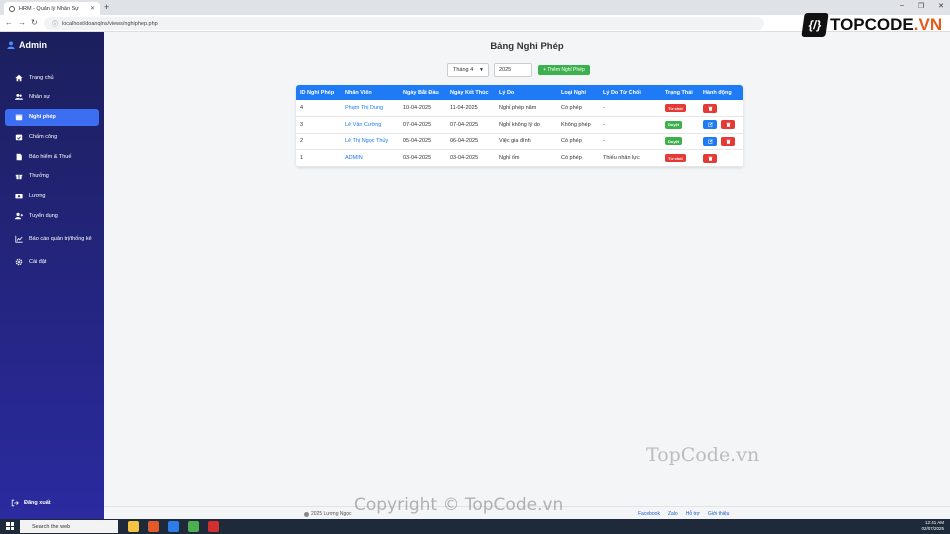 This screenshot has width=950, height=534. I want to click on sidebar-item-attendance: Chấm công, so click(52, 136).